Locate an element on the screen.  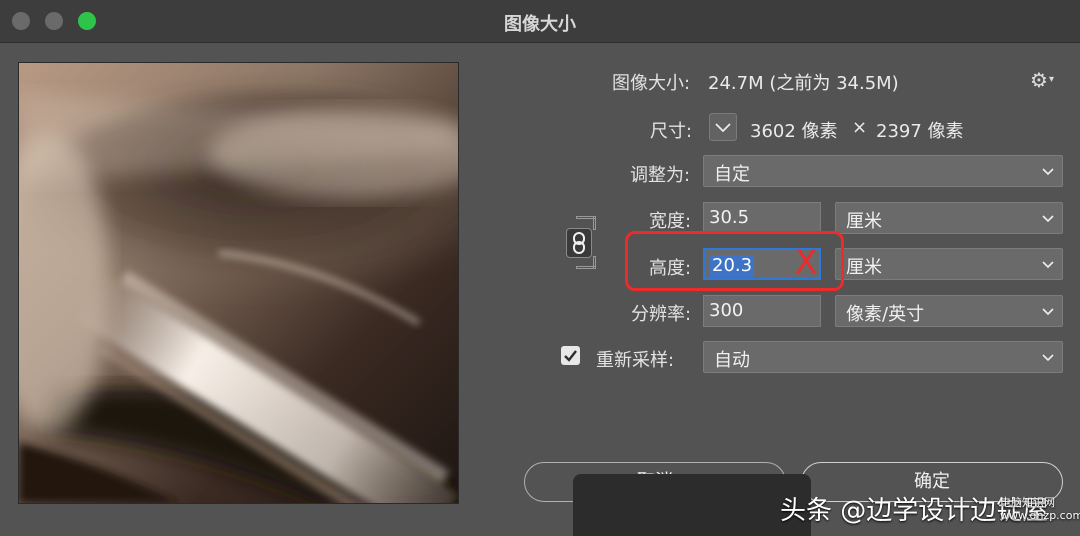
dimensions-times: × is located at coordinates (860, 127).